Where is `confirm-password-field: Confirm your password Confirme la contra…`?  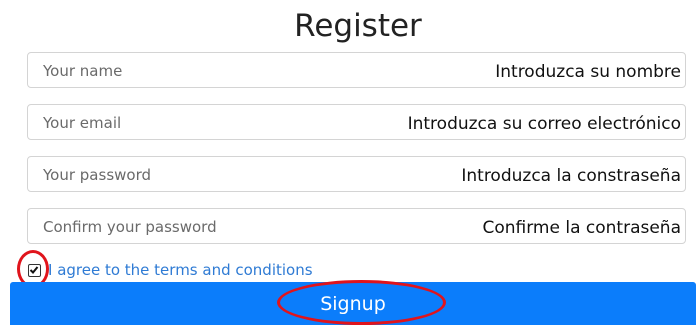
confirm-password-field: Confirm your password Confirme la contra… is located at coordinates (356, 226).